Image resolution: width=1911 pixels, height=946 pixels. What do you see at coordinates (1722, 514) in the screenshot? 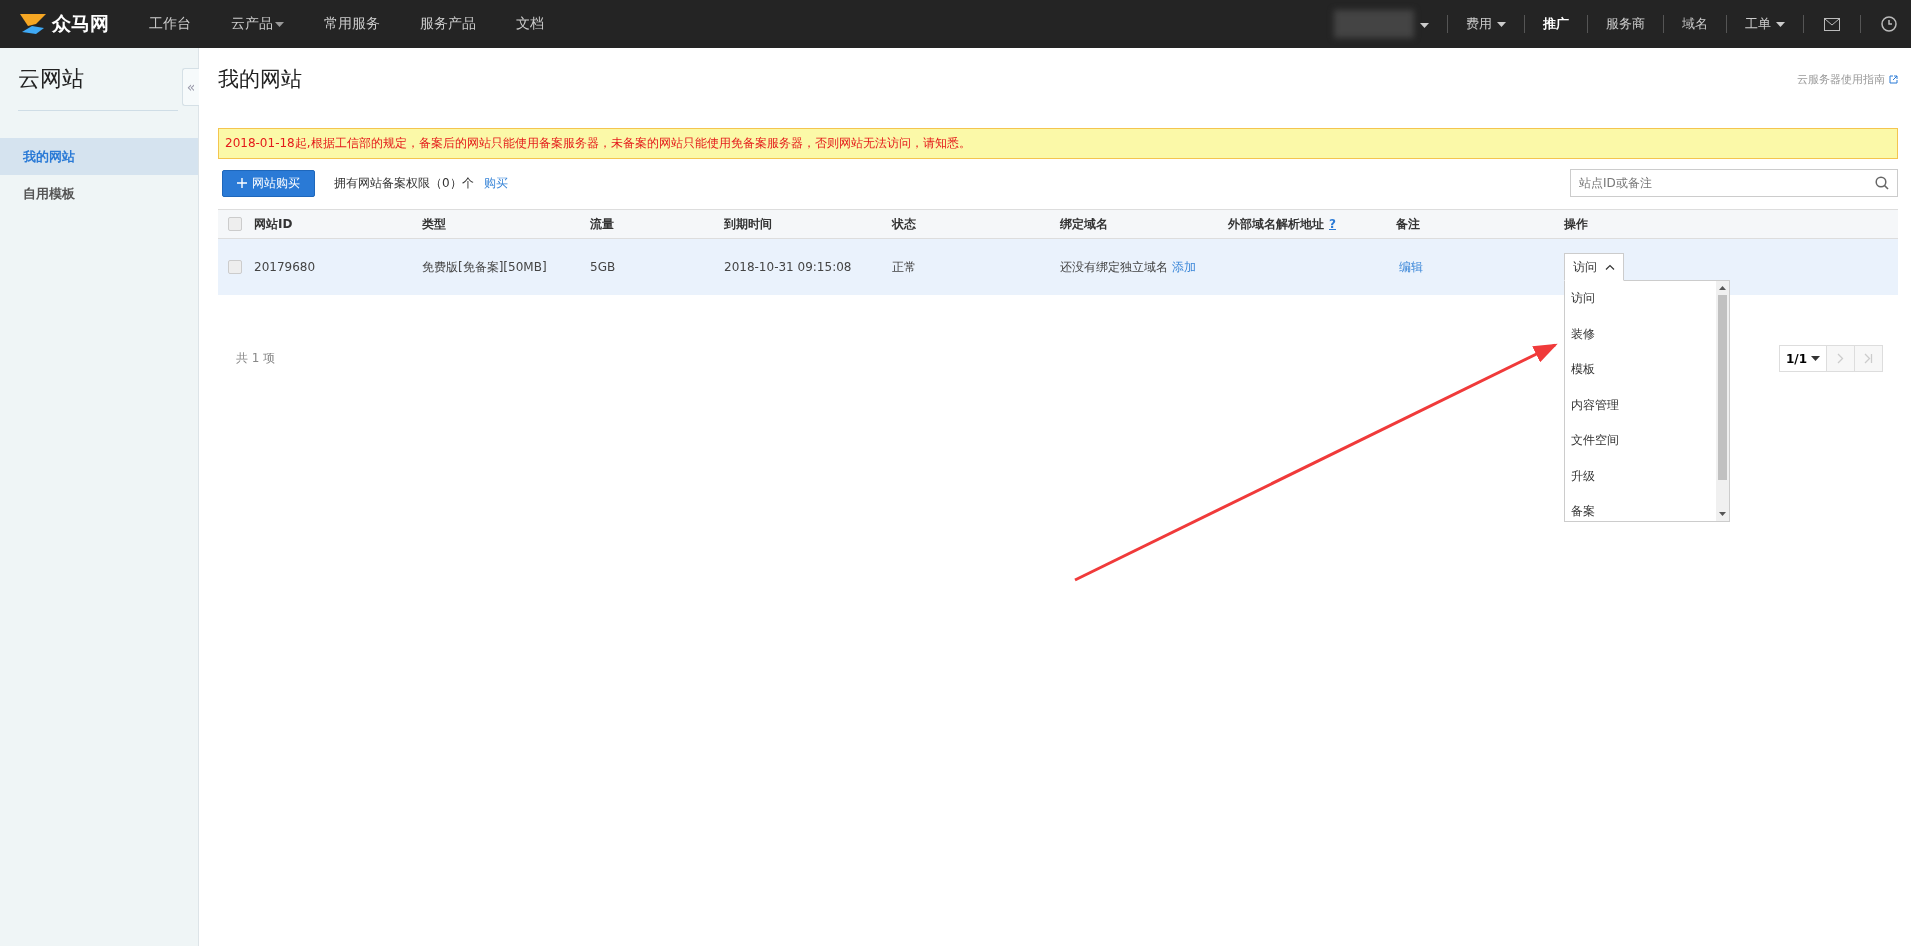
I see `scroll-down-icon` at bounding box center [1722, 514].